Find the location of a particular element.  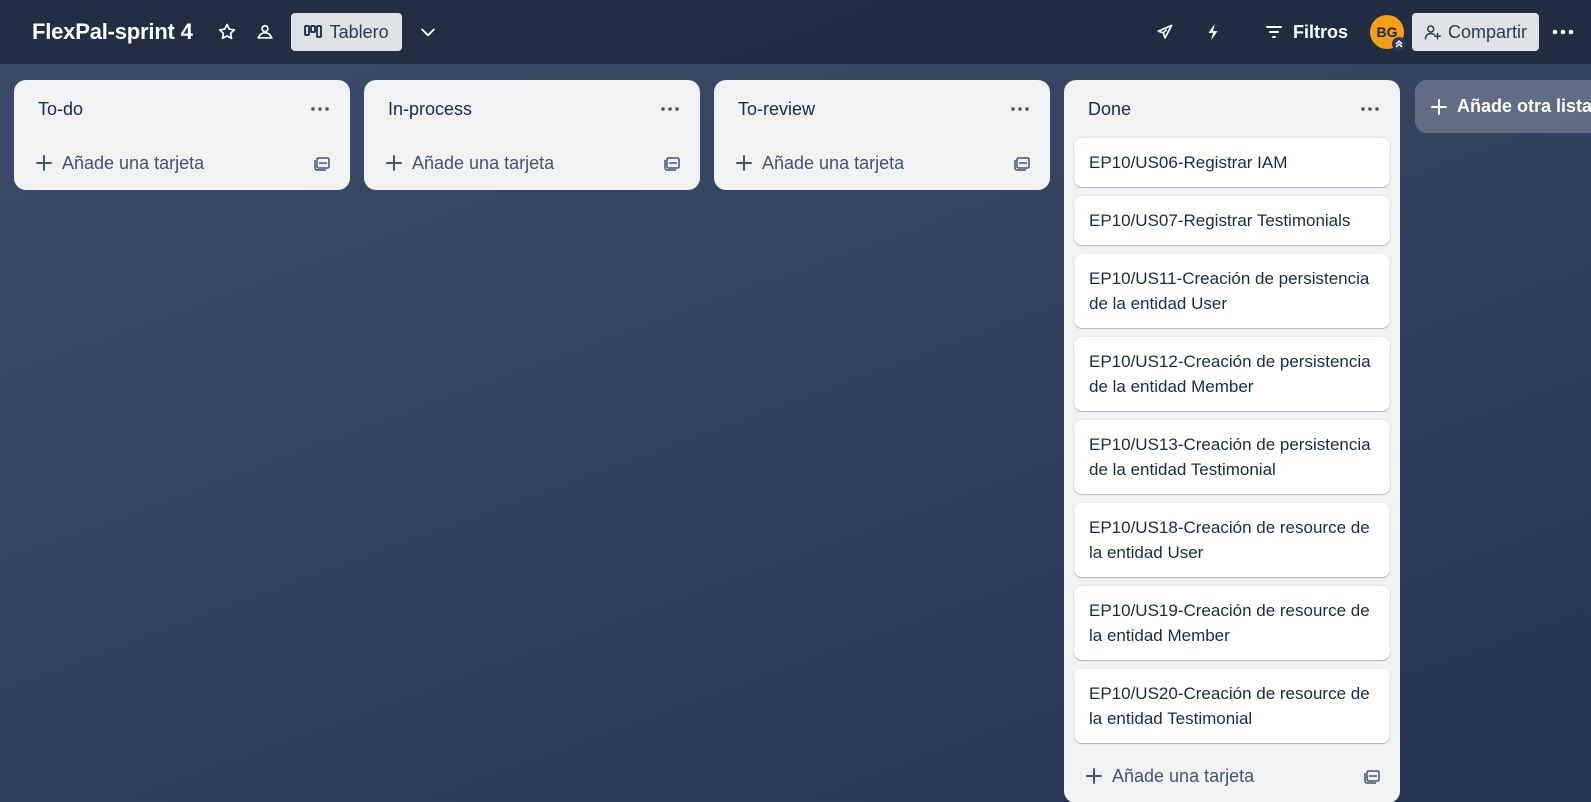

view-switcher-button is located at coordinates (428, 32).